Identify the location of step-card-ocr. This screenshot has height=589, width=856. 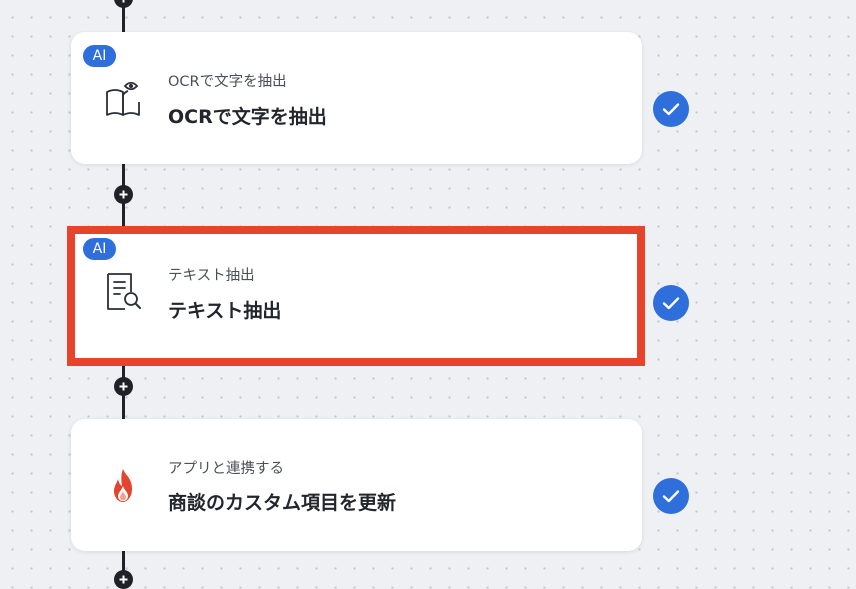
(356, 98).